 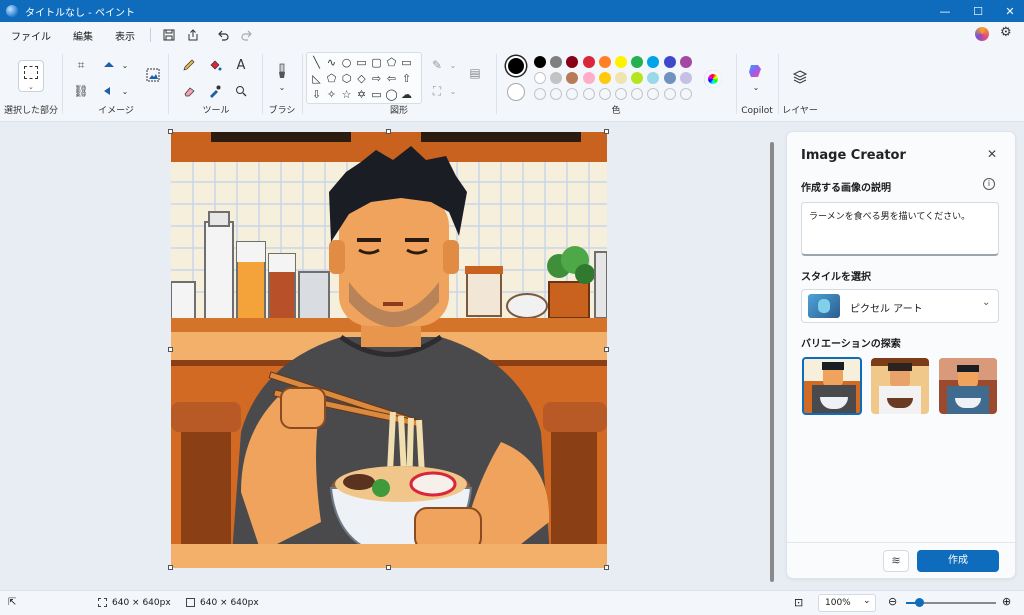 I want to click on pencil-icon, so click(x=189, y=65).